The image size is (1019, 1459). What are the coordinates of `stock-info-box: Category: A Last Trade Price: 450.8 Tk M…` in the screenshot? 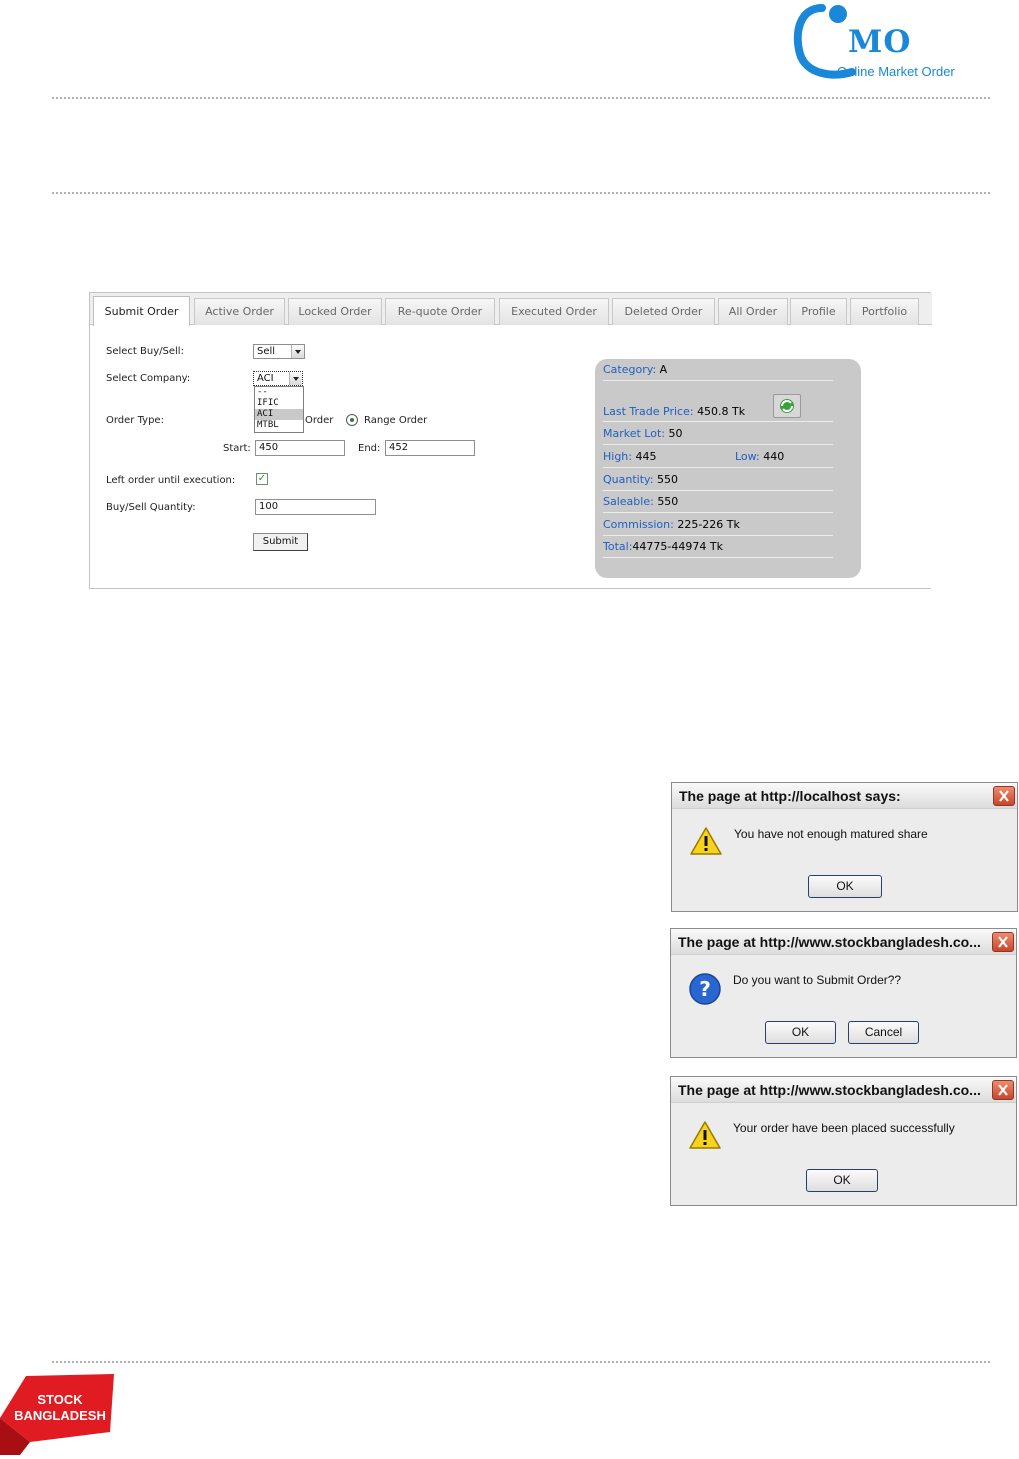 It's located at (728, 468).